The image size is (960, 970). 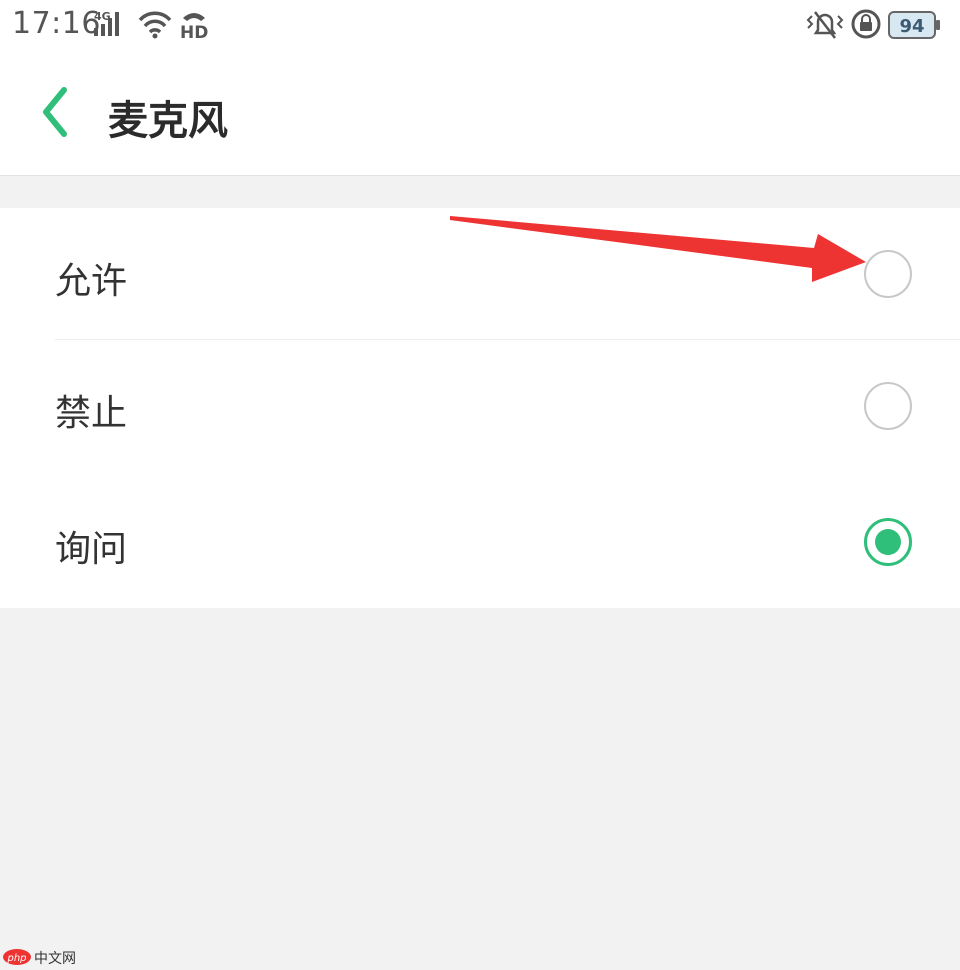 I want to click on rotation-lock-icon, so click(x=866, y=24).